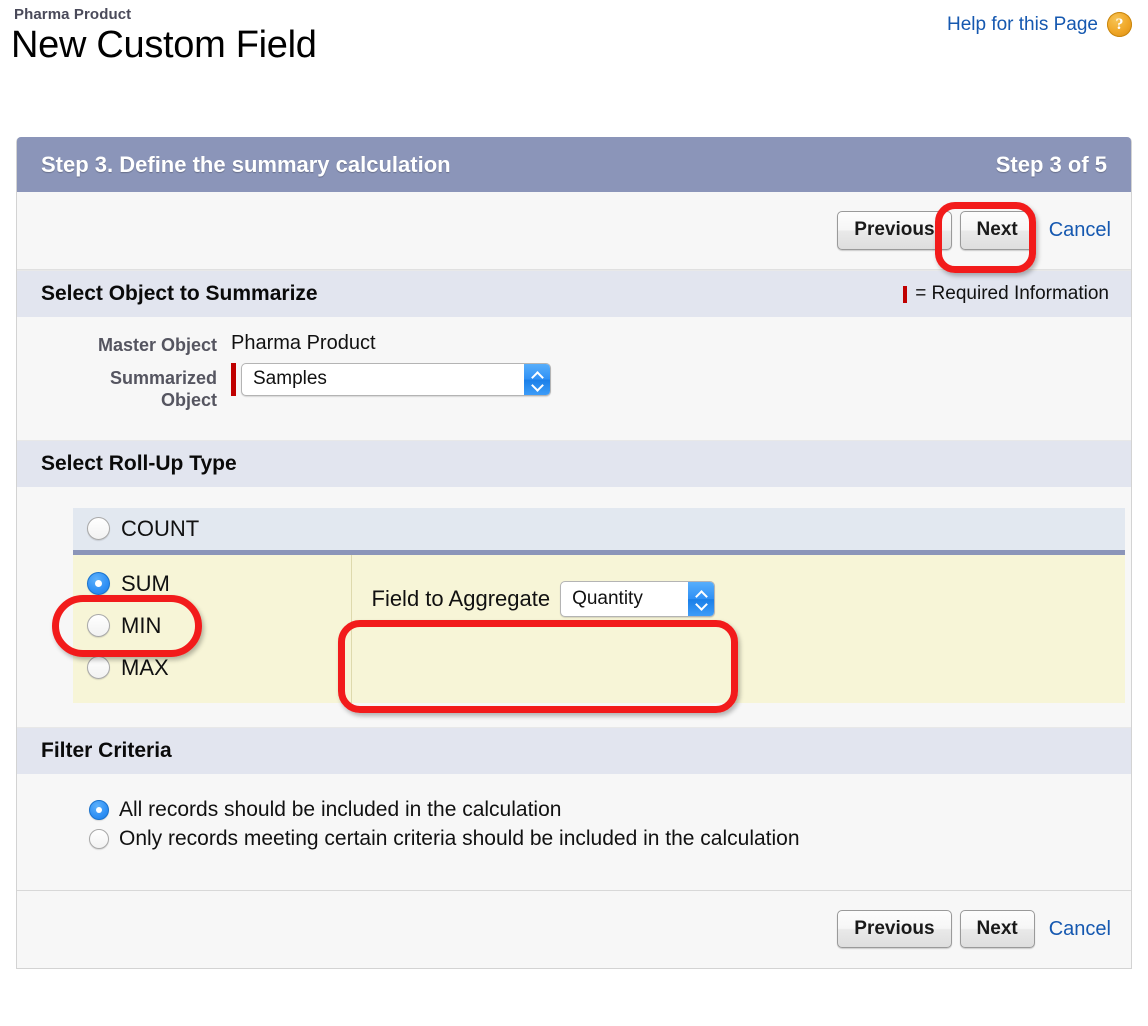 The height and width of the screenshot is (1026, 1148). Describe the element at coordinates (160, 528) in the screenshot. I see `rollup-option-count-label: COUNT` at that location.